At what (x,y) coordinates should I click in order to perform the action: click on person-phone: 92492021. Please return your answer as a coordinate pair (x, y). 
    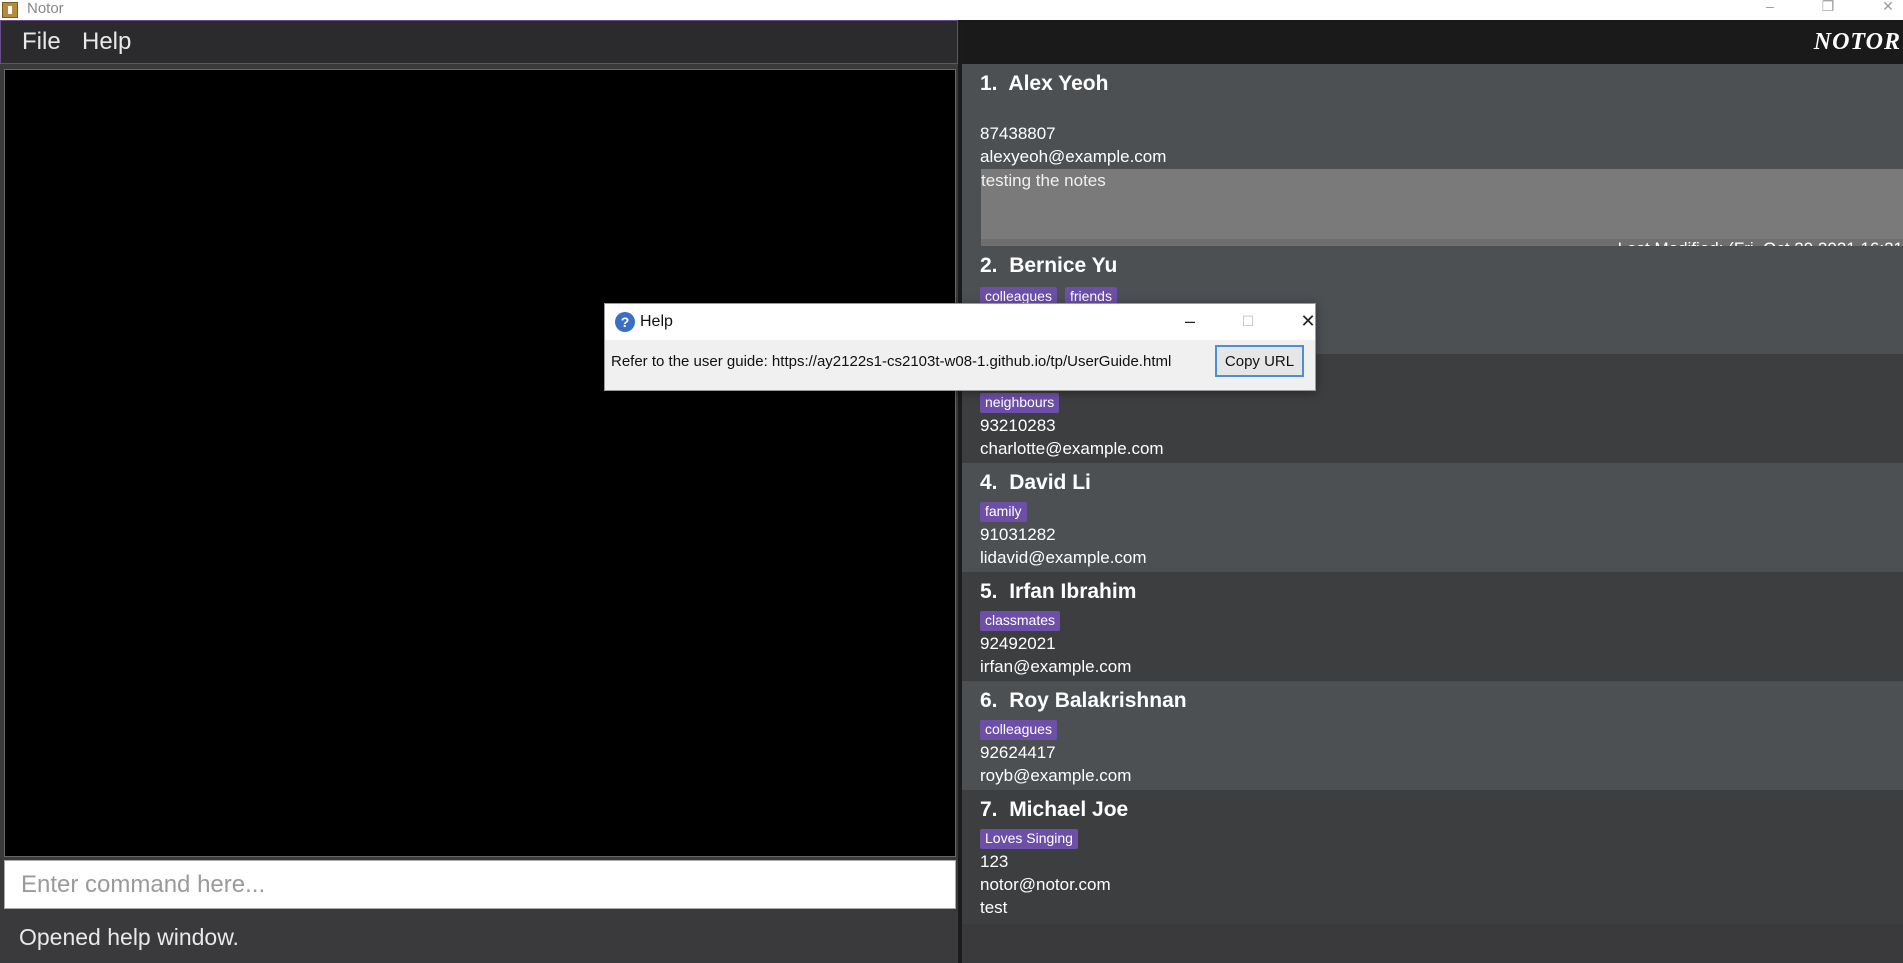
    Looking at the image, I should click on (1018, 643).